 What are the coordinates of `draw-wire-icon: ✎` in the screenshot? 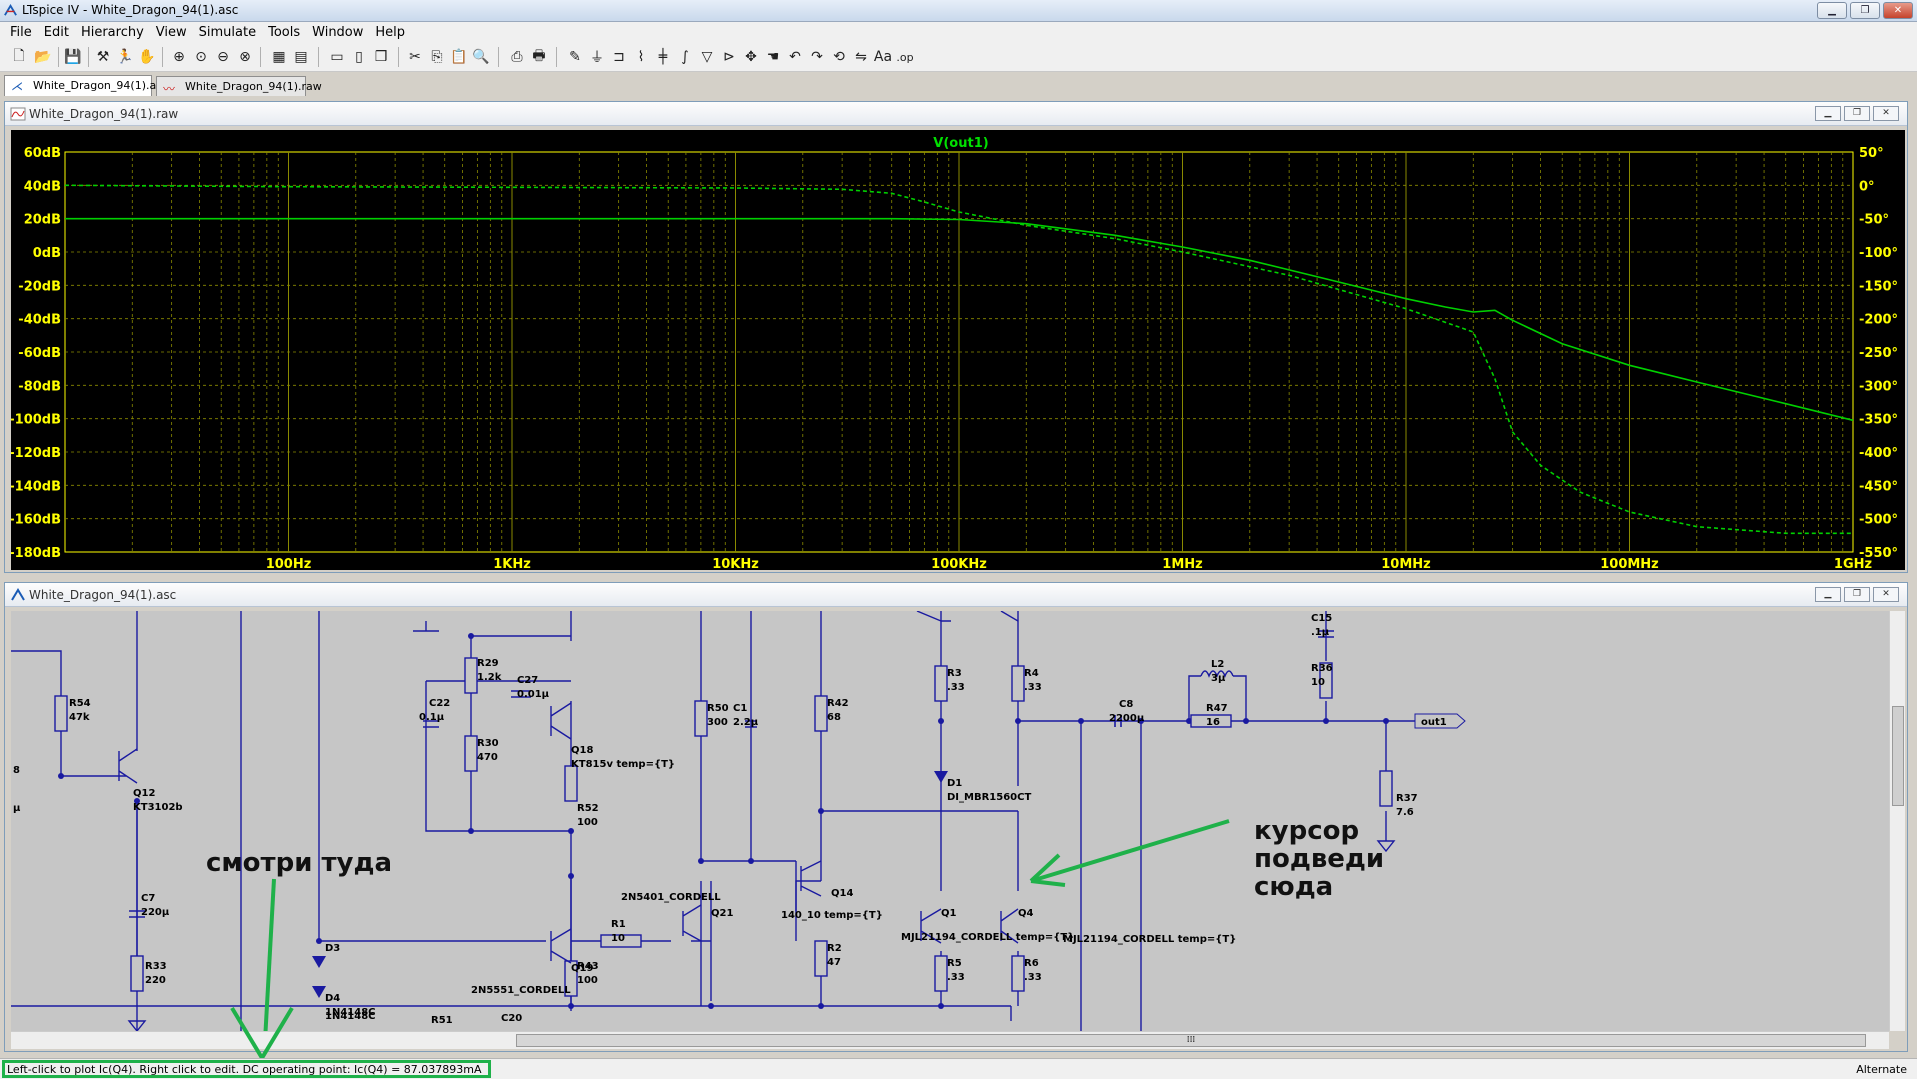 It's located at (575, 57).